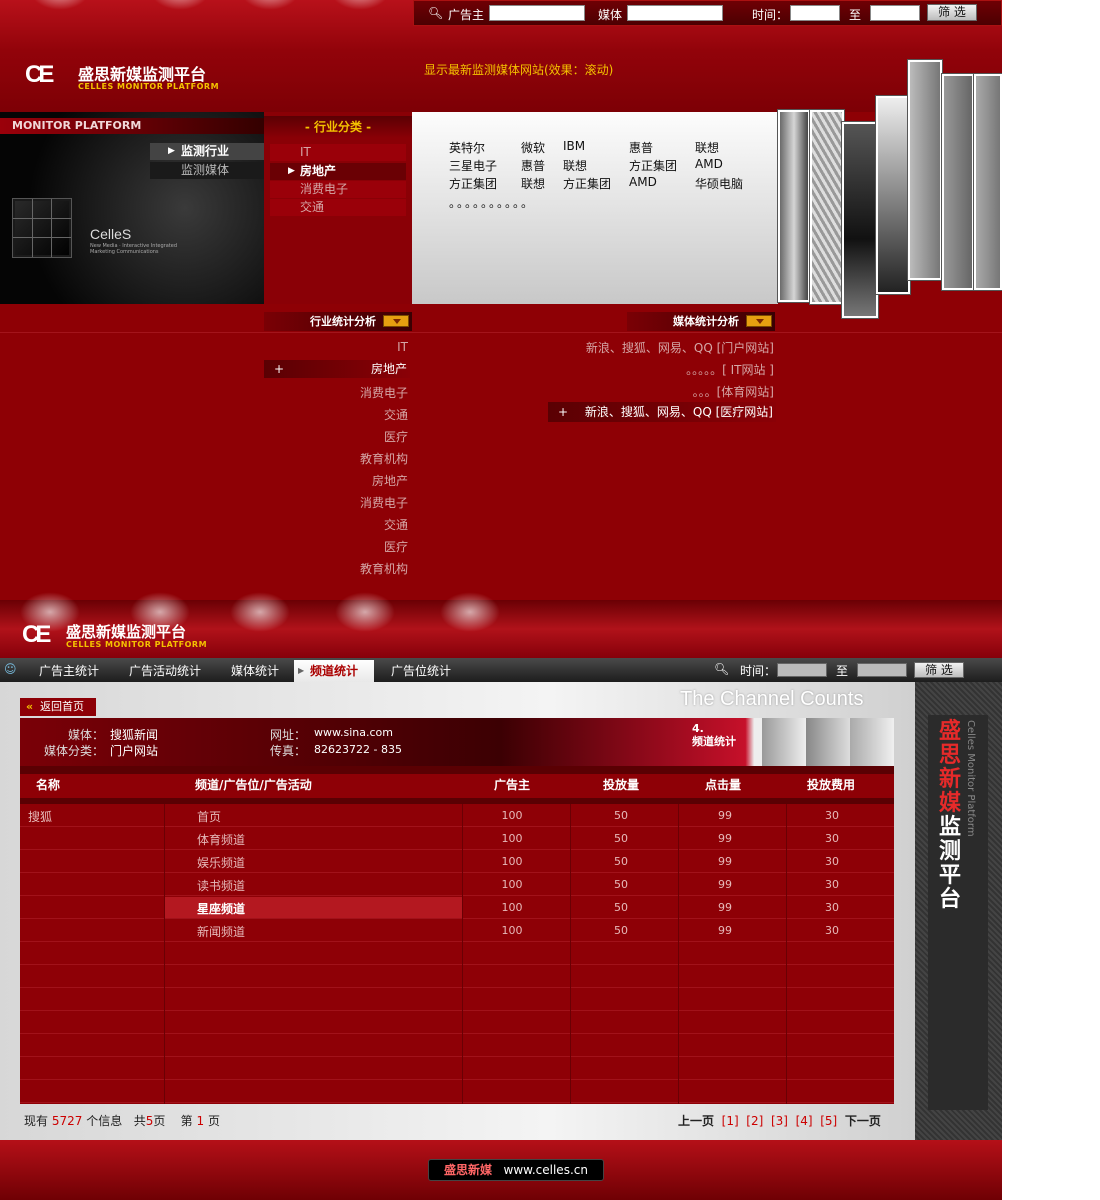 The height and width of the screenshot is (1200, 1100). I want to click on channel-cell: 新闻频道, so click(221, 931).